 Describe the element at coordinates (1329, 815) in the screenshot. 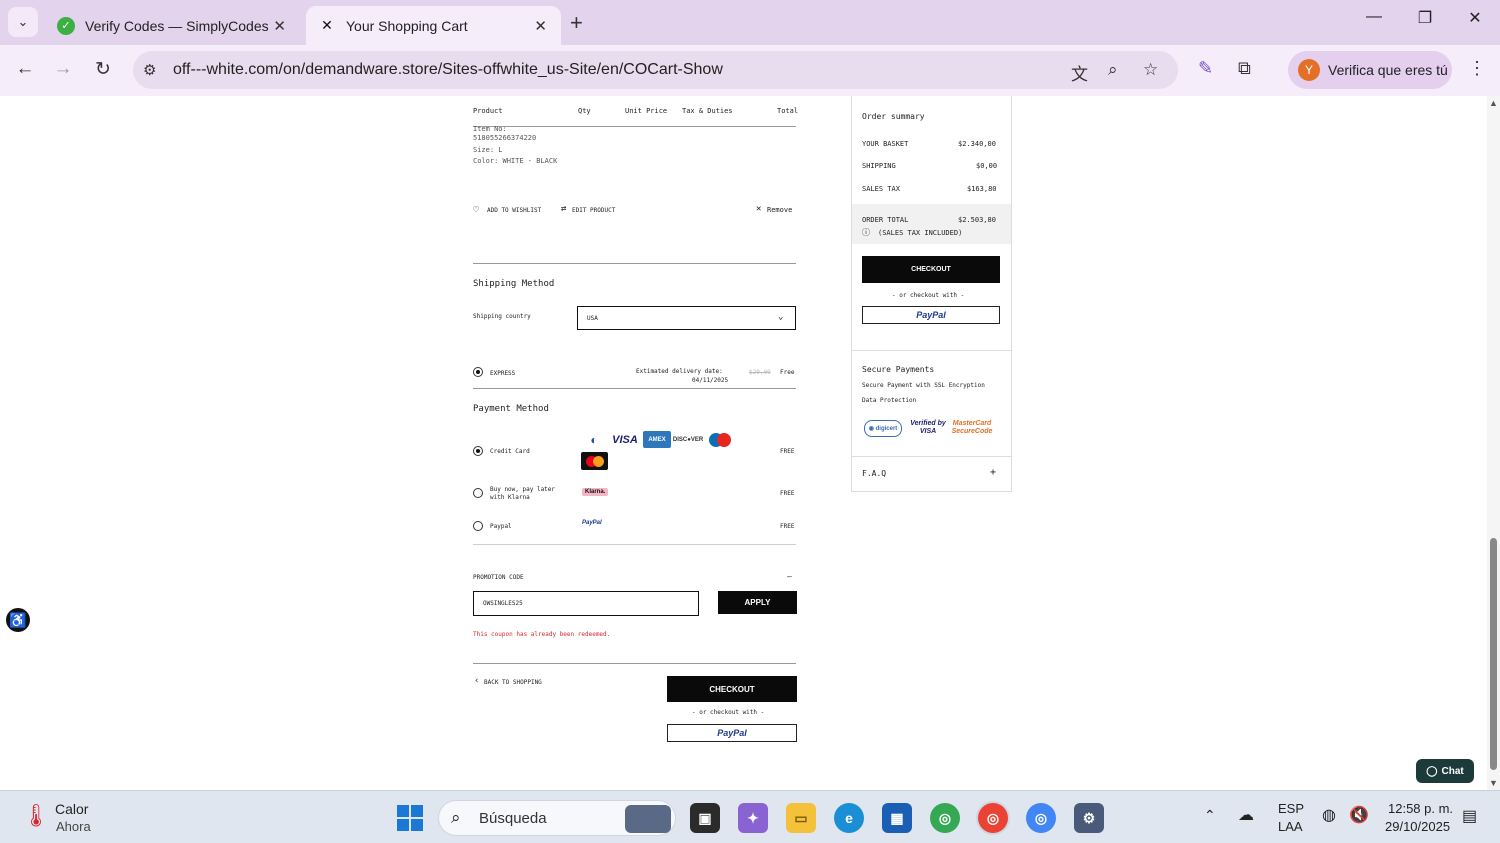

I see `network-globe-icon: ◍` at that location.